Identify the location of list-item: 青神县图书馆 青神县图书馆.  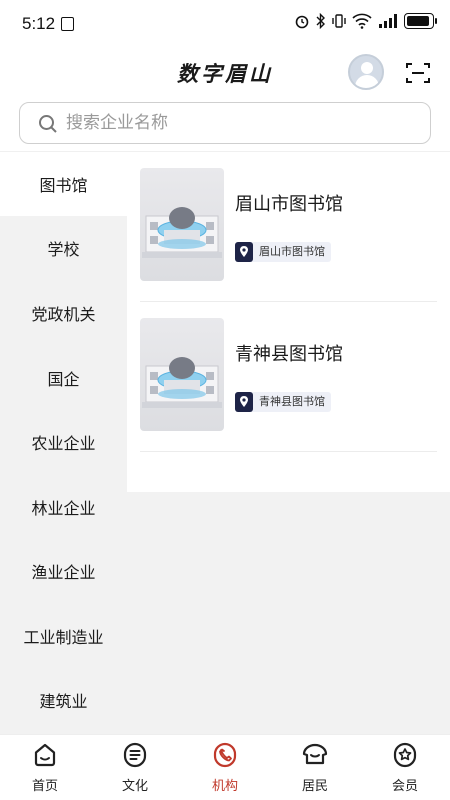
(288, 377).